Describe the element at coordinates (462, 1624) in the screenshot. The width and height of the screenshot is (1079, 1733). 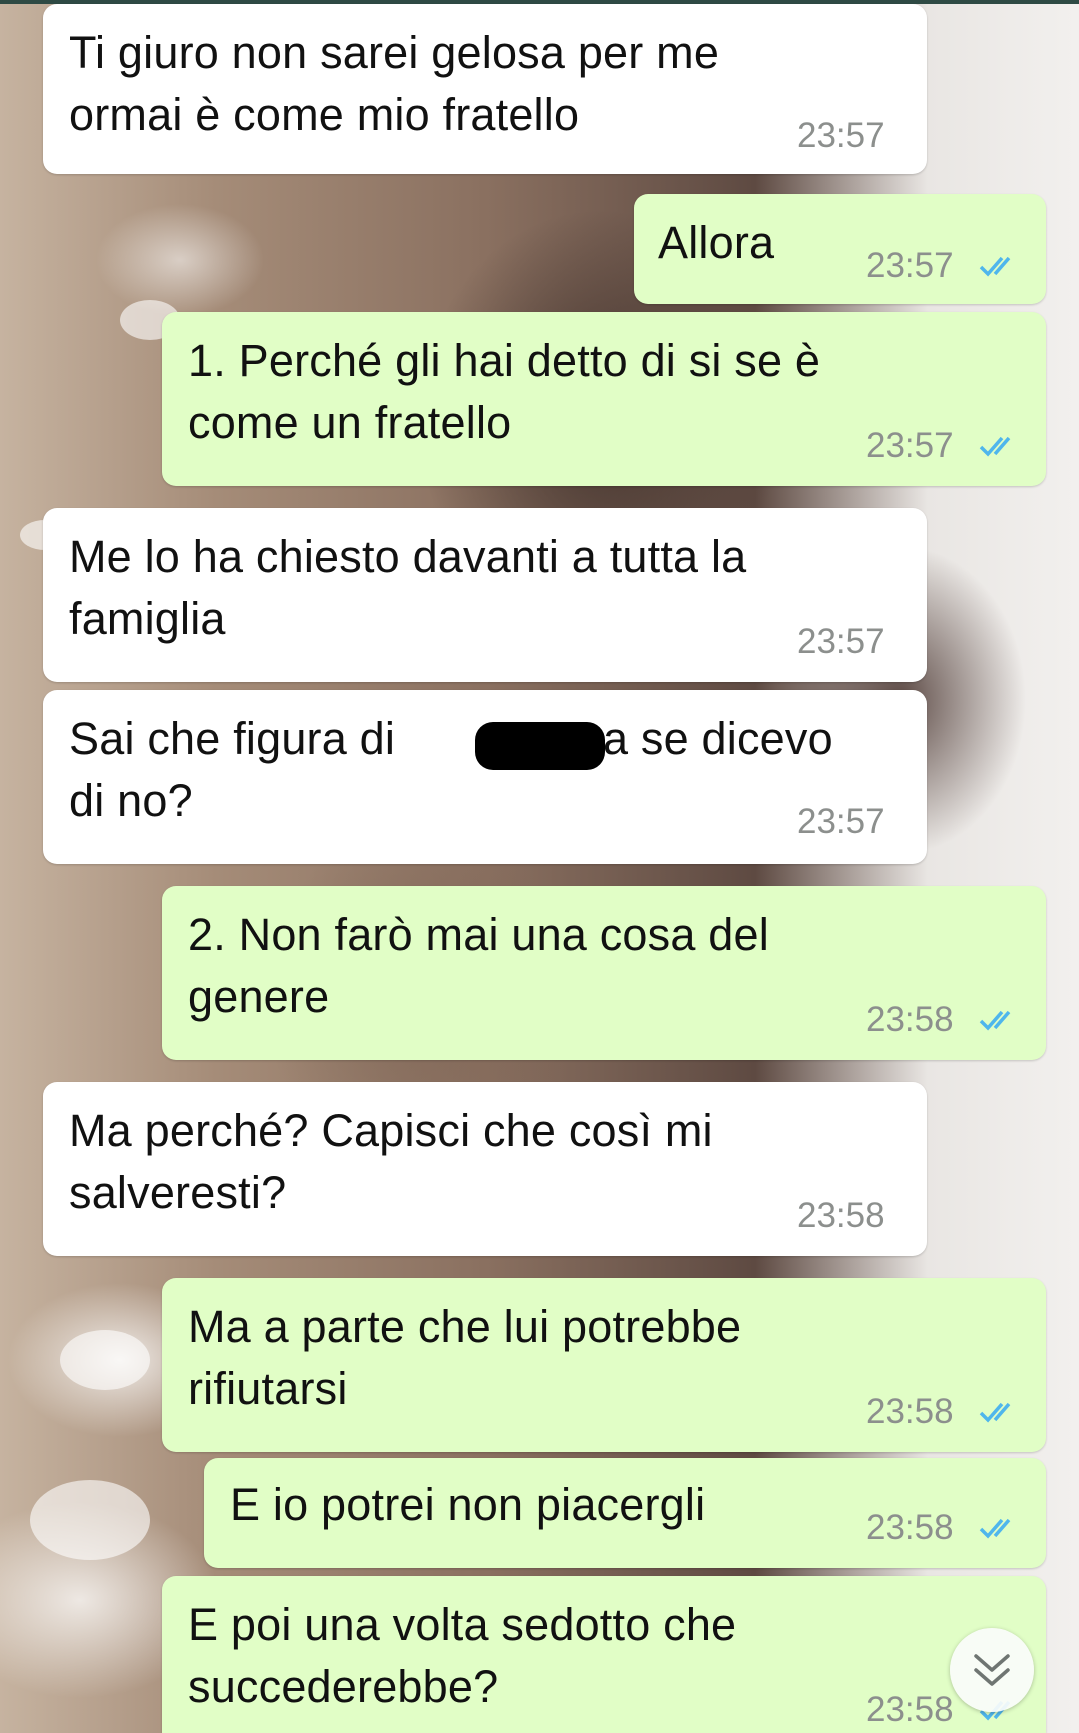
I see `message-text: E poi una volta sedotto che` at that location.